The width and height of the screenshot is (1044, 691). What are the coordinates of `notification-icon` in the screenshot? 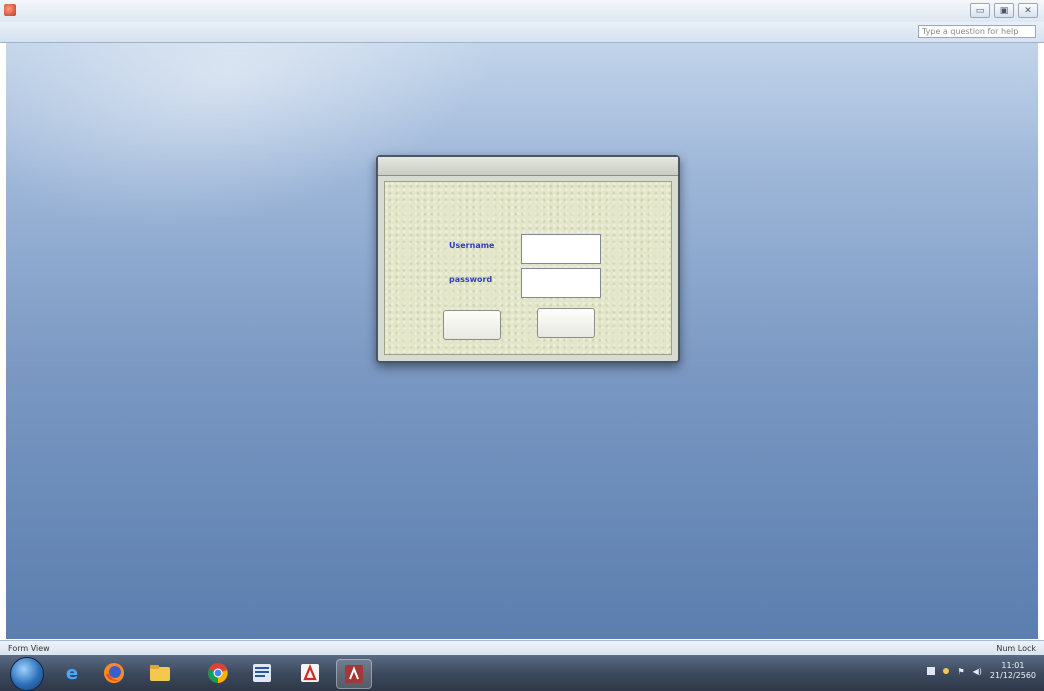 It's located at (946, 671).